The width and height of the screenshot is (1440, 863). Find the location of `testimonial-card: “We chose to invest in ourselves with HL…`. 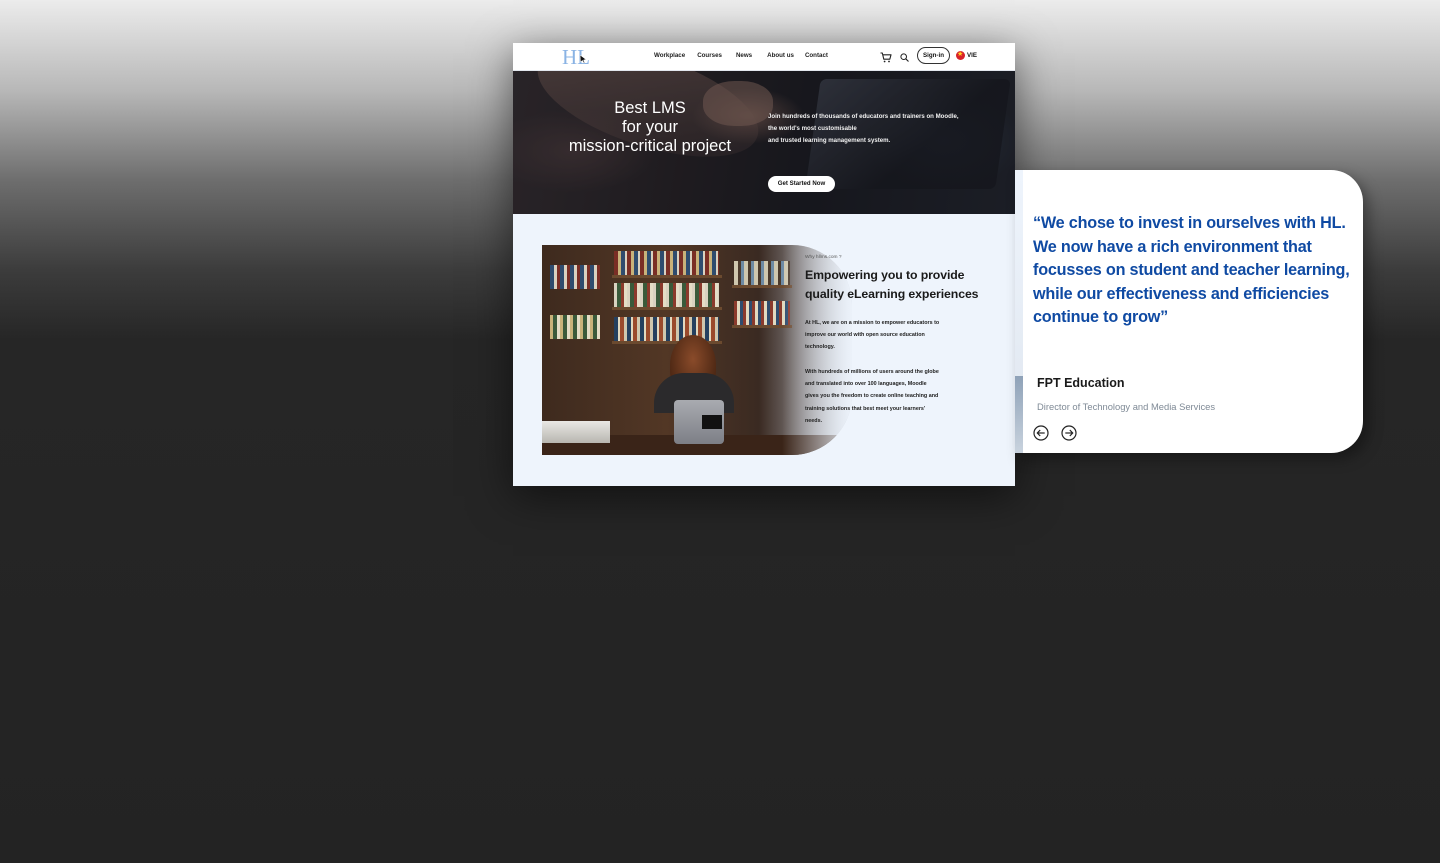

testimonial-card: “We chose to invest in ourselves with HL… is located at coordinates (1189, 311).